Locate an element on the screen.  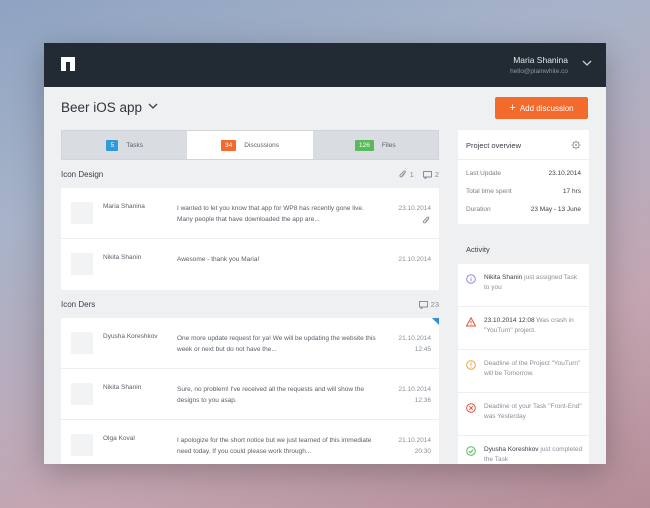
tab-label: Discussions is located at coordinates (261, 145).